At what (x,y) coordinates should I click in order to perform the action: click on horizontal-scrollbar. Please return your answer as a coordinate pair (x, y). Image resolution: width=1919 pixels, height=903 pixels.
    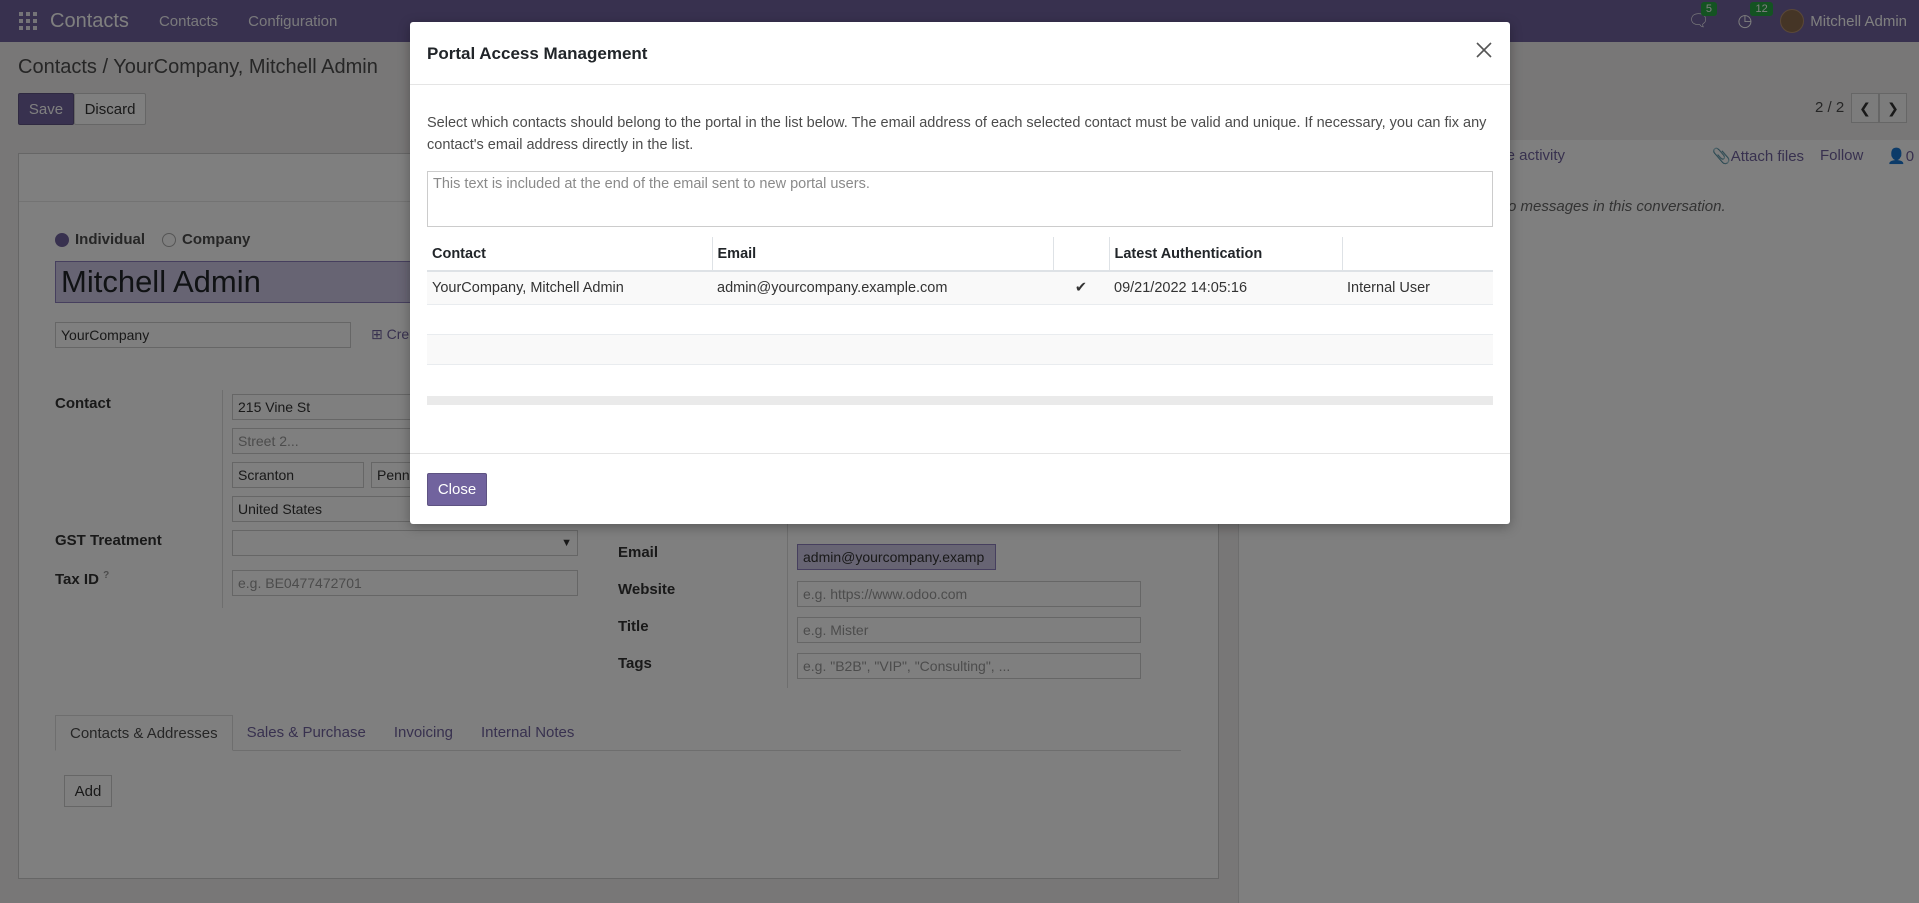
    Looking at the image, I should click on (960, 400).